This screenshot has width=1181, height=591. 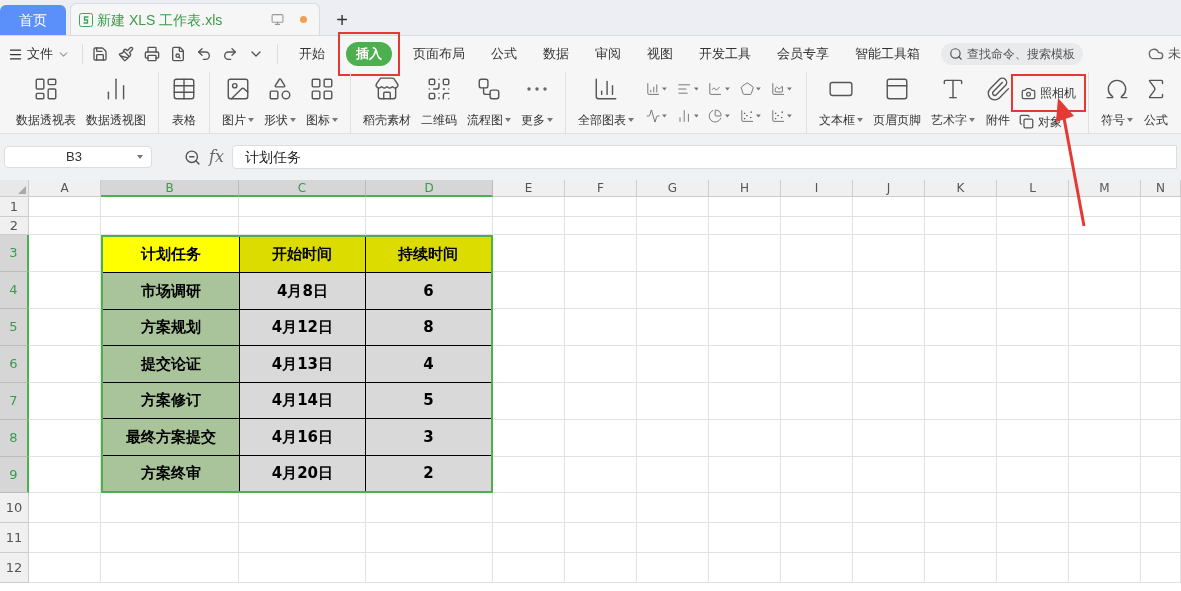 I want to click on table-cell: 4月20日, so click(x=302, y=473).